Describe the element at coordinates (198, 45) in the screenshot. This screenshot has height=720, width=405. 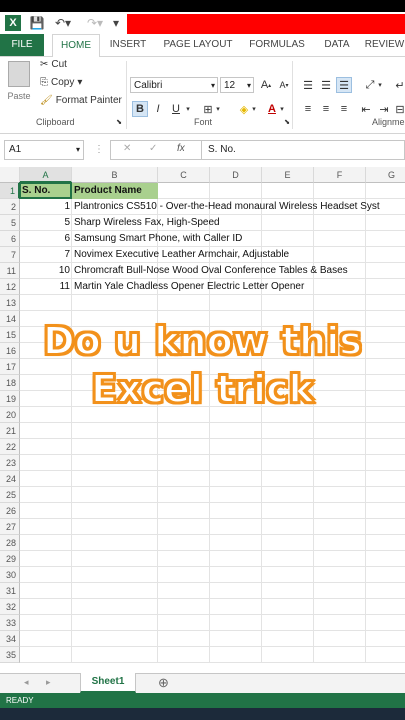
I see `tab-page-layout: PAGE LAYOUT` at that location.